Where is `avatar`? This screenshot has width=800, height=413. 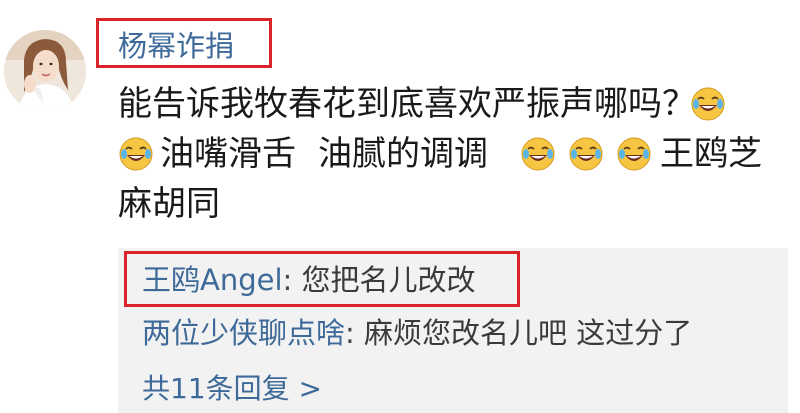 avatar is located at coordinates (45, 71).